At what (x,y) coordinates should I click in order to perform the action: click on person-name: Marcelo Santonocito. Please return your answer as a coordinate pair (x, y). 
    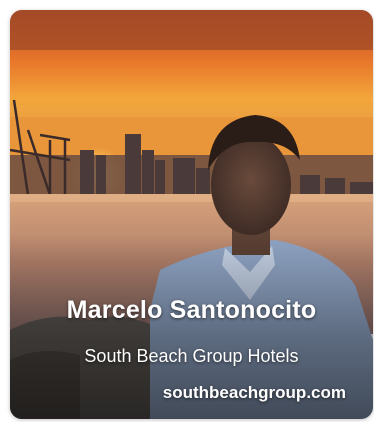
    Looking at the image, I should click on (191, 310).